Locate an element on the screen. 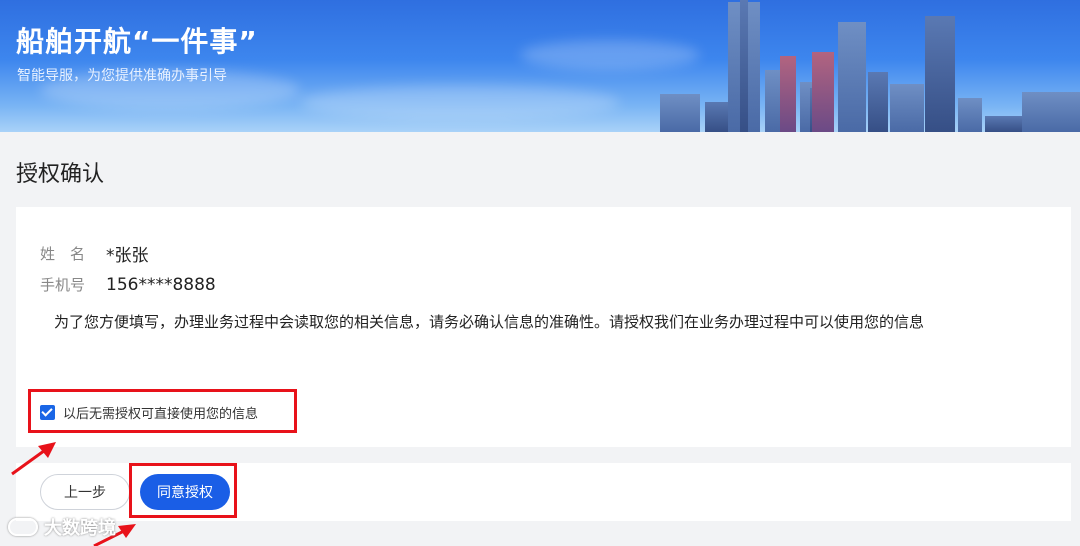 This screenshot has height=546, width=1080. checkbox-highlight-box is located at coordinates (162, 411).